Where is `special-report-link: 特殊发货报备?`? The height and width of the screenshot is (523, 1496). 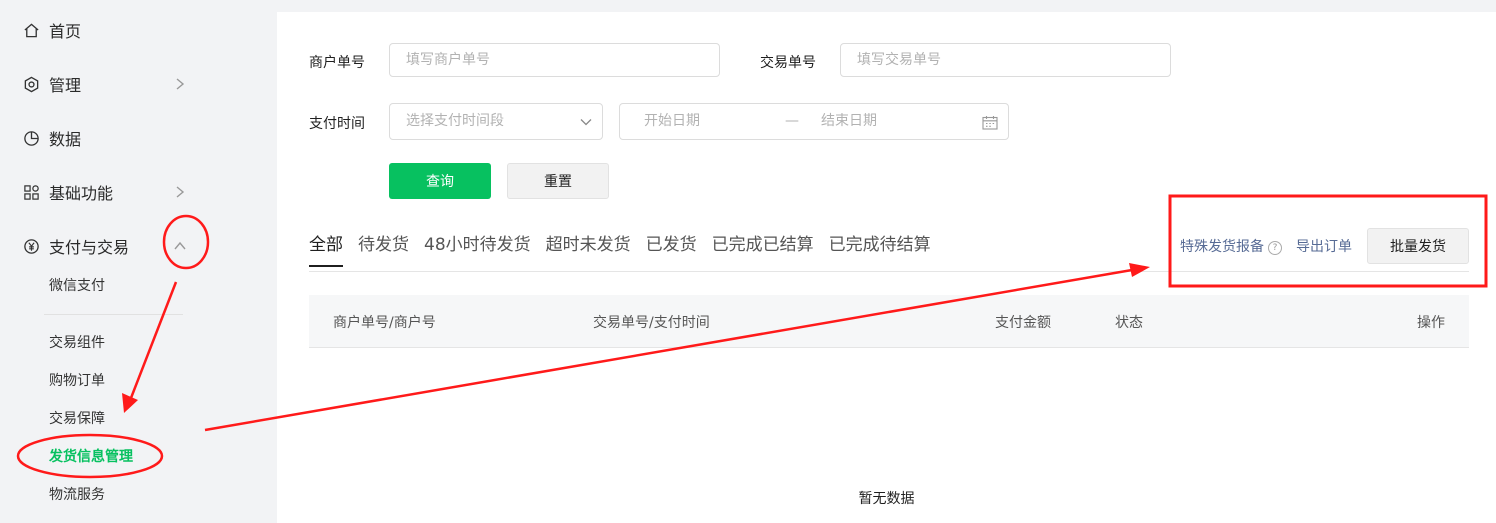
special-report-link: 特殊发货报备? is located at coordinates (1231, 246).